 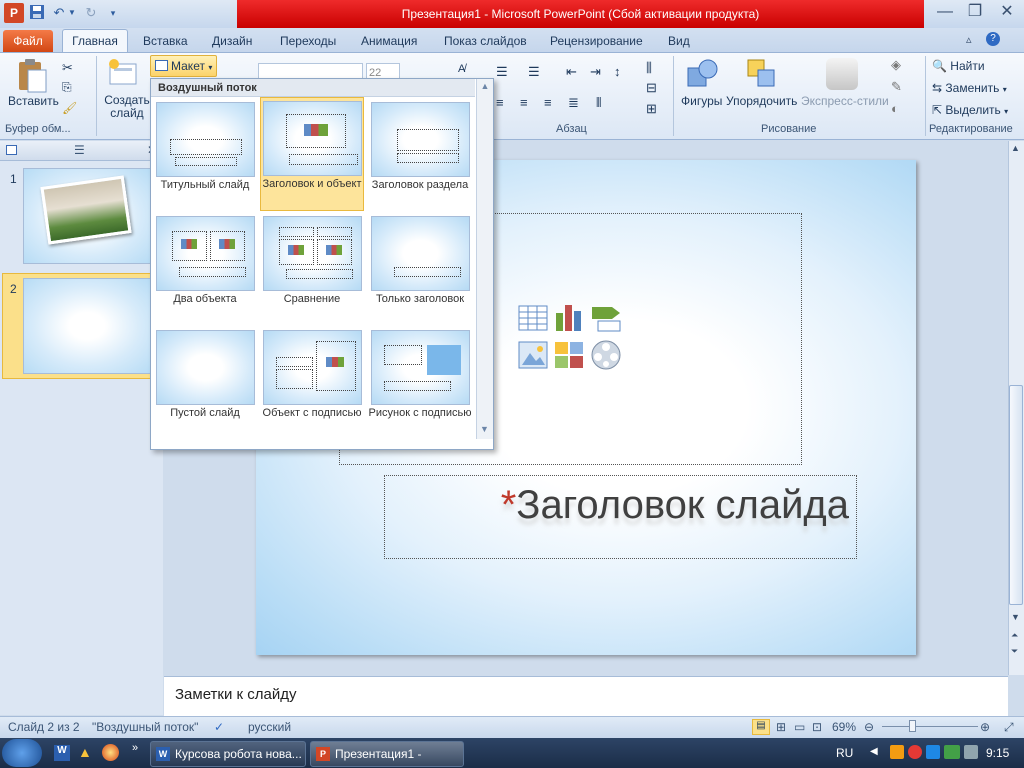 What do you see at coordinates (135, 748) in the screenshot?
I see `show-more-icon: »` at bounding box center [135, 748].